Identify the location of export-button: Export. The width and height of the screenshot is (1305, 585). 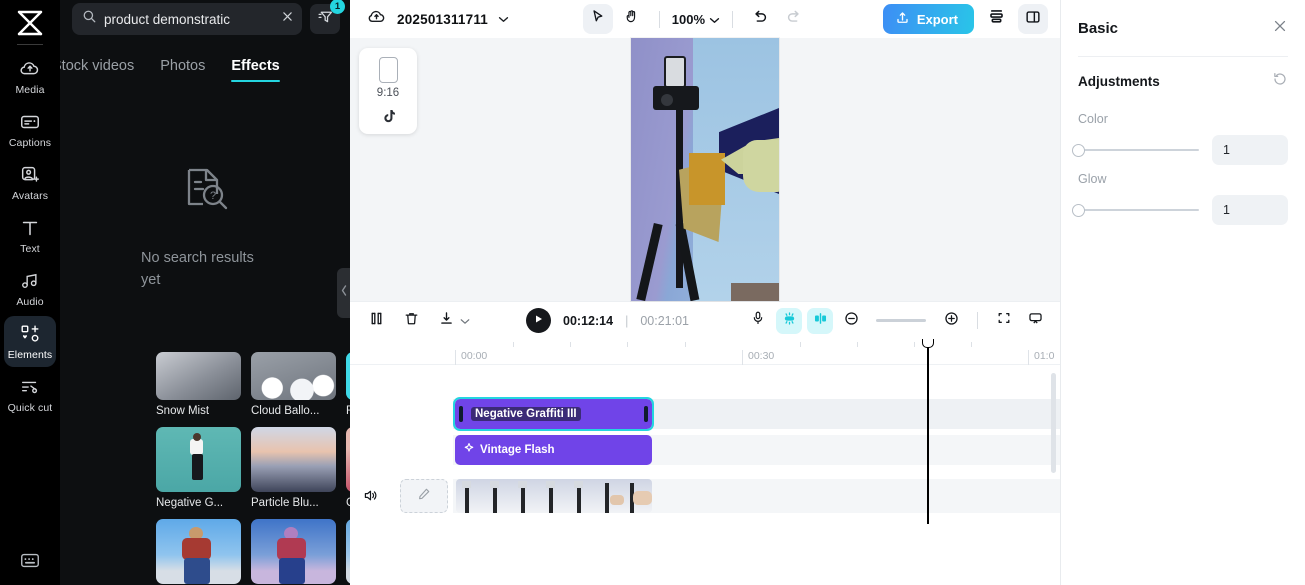
(928, 19).